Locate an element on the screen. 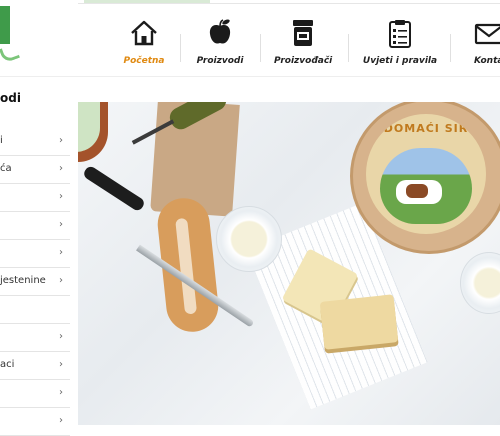 The image size is (500, 436). nav-label-kontakt: Konta is located at coordinates (487, 61).